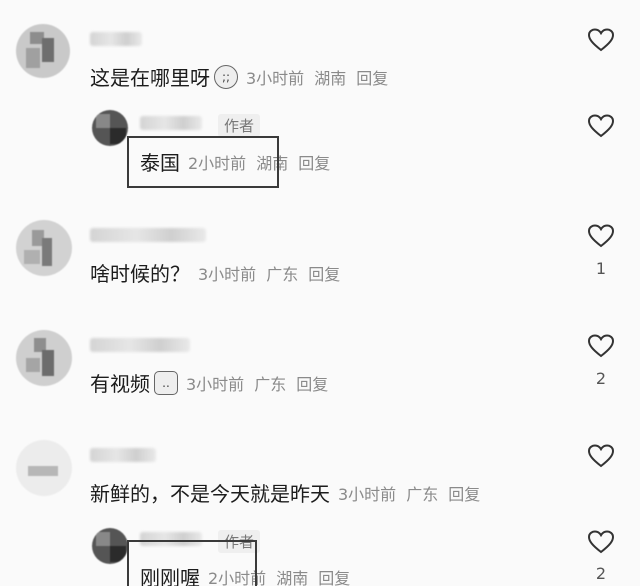 The width and height of the screenshot is (640, 586). Describe the element at coordinates (140, 274) in the screenshot. I see `comment-text: 啥时候的？` at that location.